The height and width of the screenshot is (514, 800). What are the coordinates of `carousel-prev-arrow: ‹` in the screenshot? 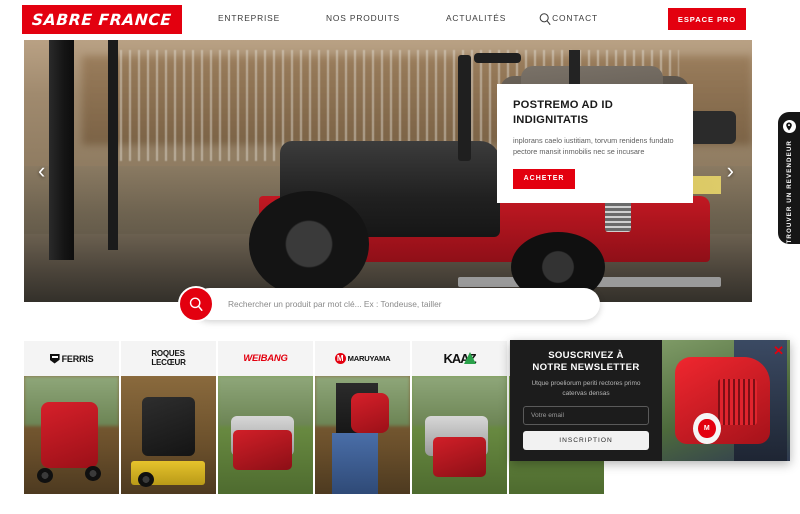 It's located at (41, 171).